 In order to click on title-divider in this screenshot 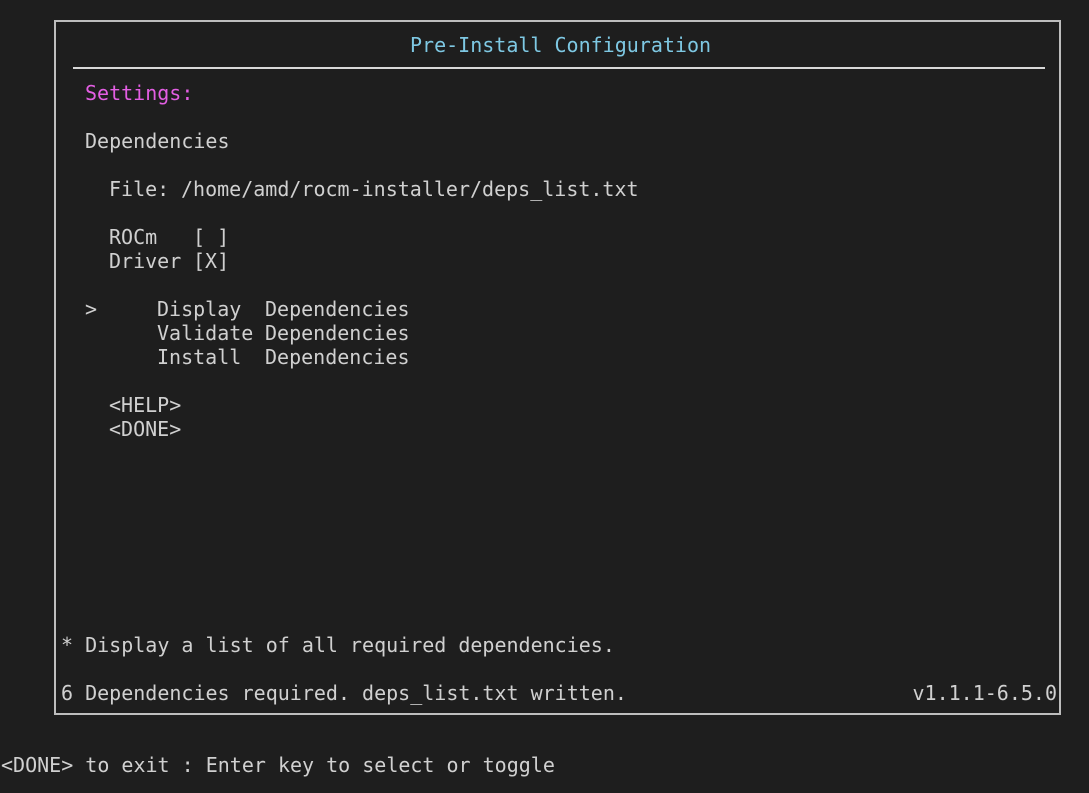, I will do `click(559, 68)`.